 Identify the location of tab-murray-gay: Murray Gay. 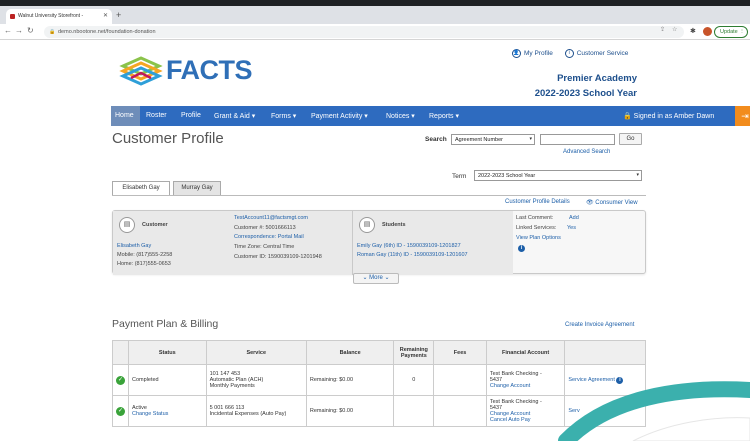
(197, 188).